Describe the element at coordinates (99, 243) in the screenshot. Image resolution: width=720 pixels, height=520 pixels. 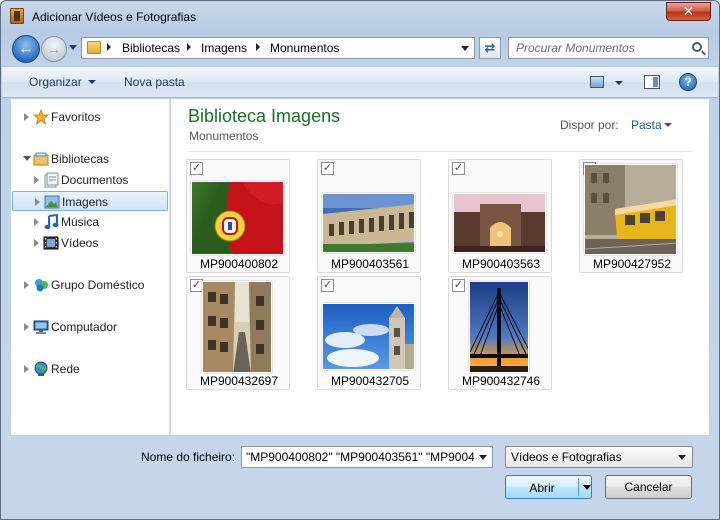
I see `nav-item-videos: Vídeos` at that location.